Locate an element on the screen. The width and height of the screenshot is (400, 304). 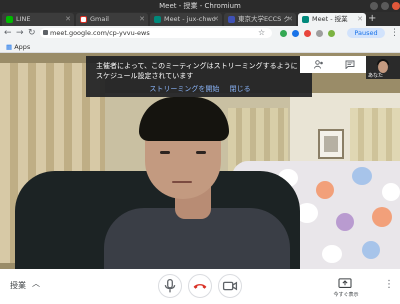
self-view-thumbnail: あなた is located at coordinates (383, 67).